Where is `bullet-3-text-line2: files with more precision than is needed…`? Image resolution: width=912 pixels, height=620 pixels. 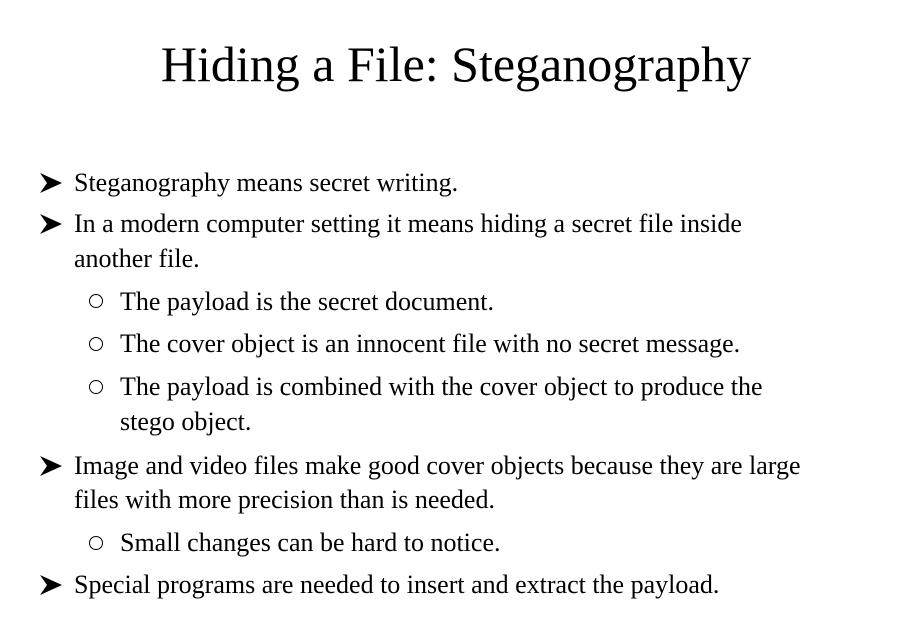
bullet-3-text-line2: files with more precision than is needed… is located at coordinates (284, 499).